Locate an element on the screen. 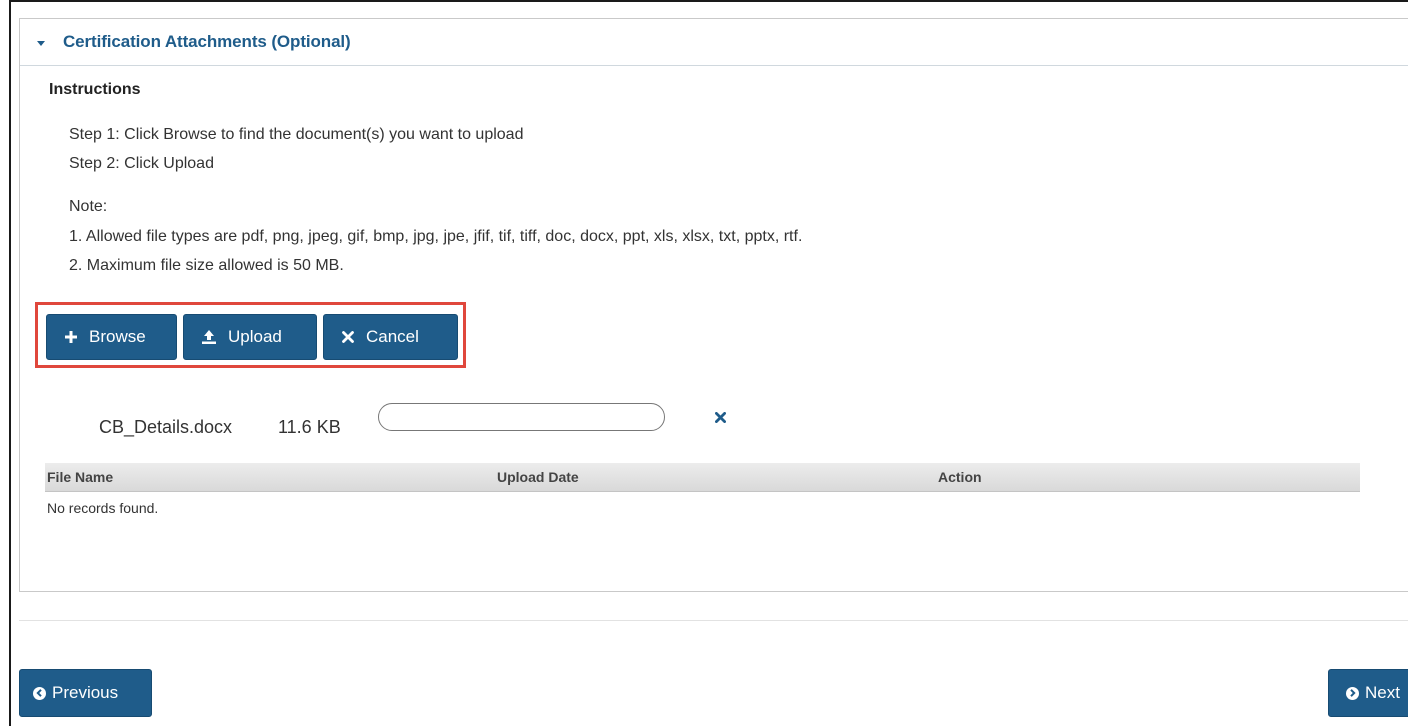 The height and width of the screenshot is (726, 1408). circle-chevron-left-icon is located at coordinates (39, 693).